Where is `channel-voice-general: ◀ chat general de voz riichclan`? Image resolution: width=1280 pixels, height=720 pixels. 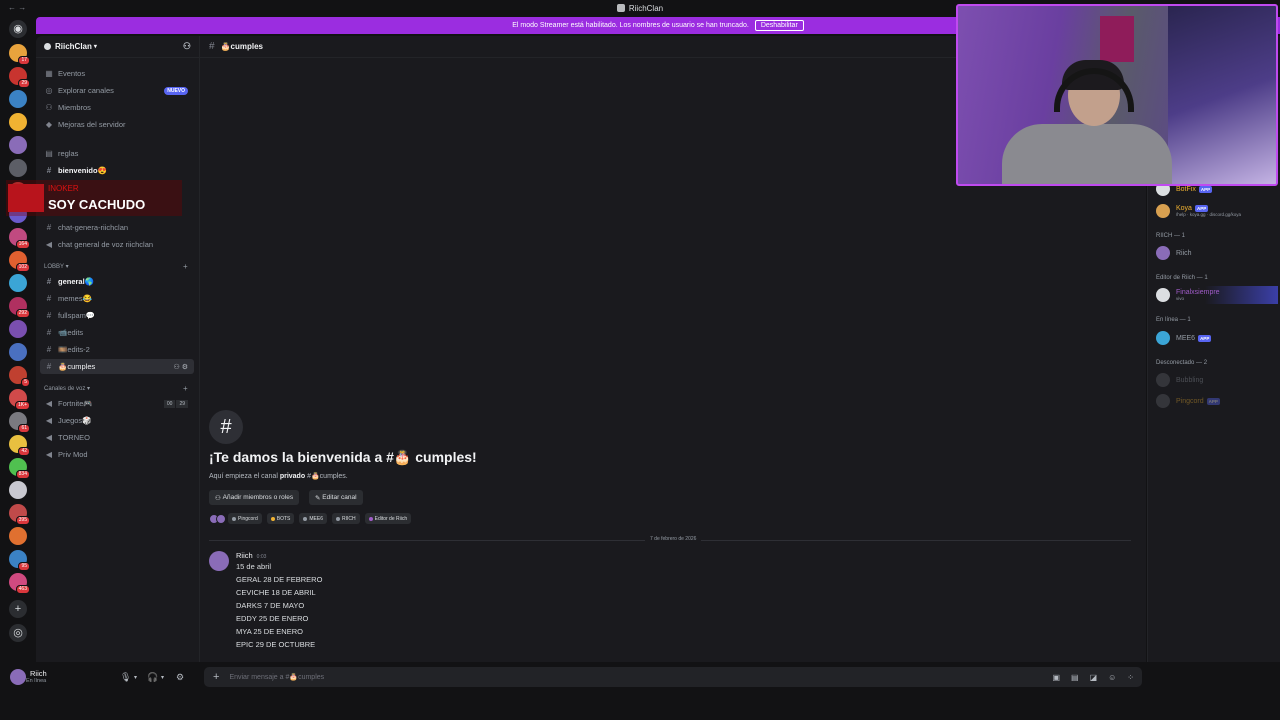
channel-voice-general: ◀ chat general de voz riichclan is located at coordinates (117, 244).